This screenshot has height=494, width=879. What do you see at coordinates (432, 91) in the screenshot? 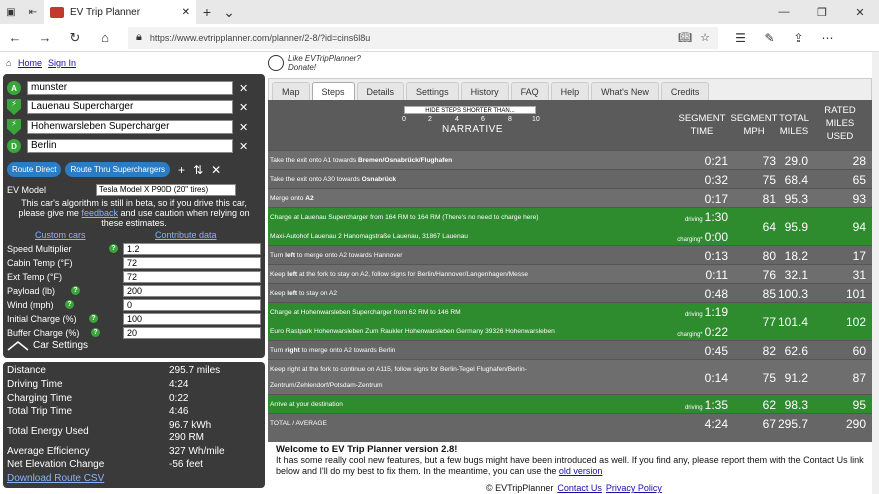
I see `tab-settings: Settings` at bounding box center [432, 91].